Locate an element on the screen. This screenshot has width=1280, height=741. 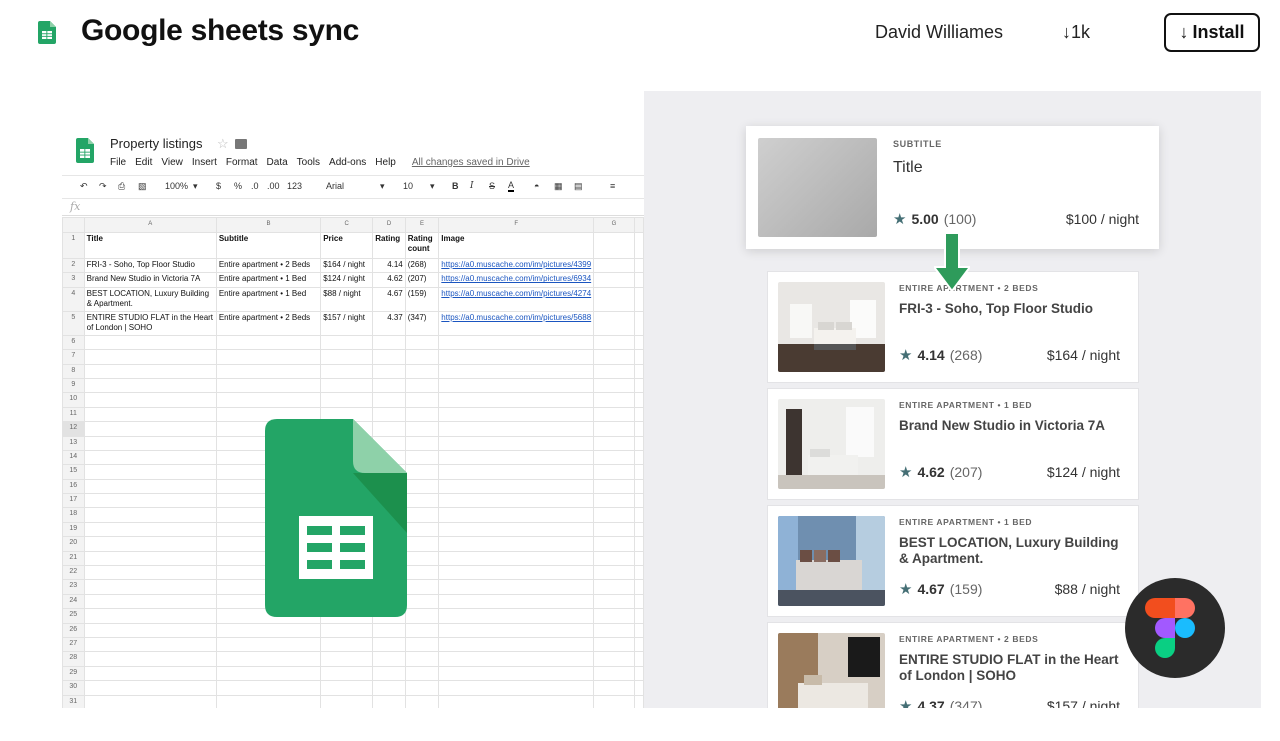
fill-color-icon: ◓ is located at coordinates (536, 186).